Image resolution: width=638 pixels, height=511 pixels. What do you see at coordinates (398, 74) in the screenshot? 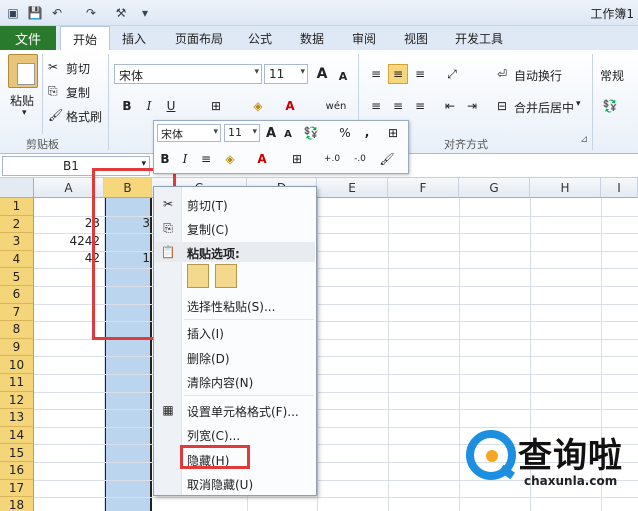
I see `align-middle-icon: ≡` at bounding box center [398, 74].